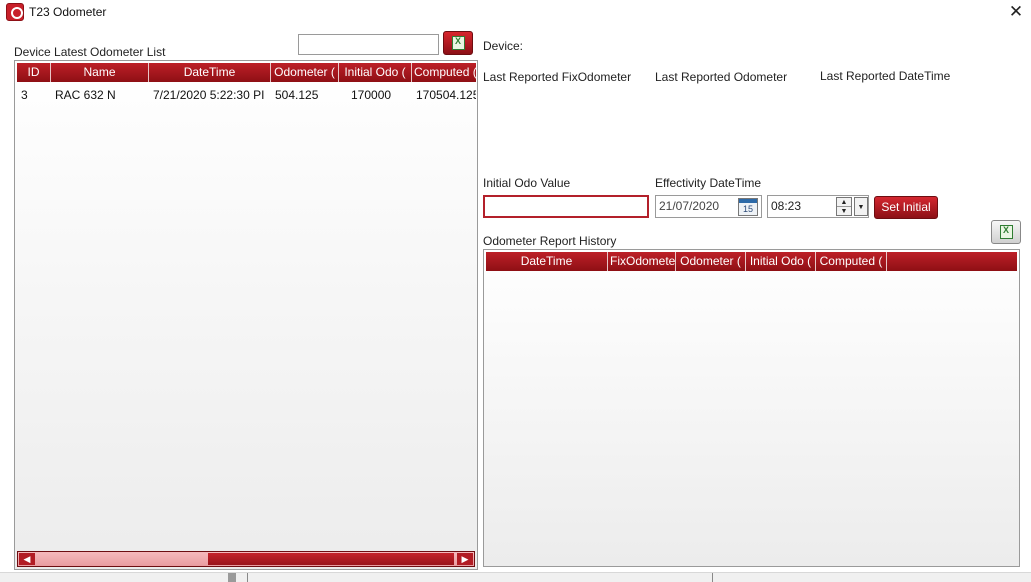  What do you see at coordinates (1016, 12) in the screenshot?
I see `close-icon: ✕` at bounding box center [1016, 12].